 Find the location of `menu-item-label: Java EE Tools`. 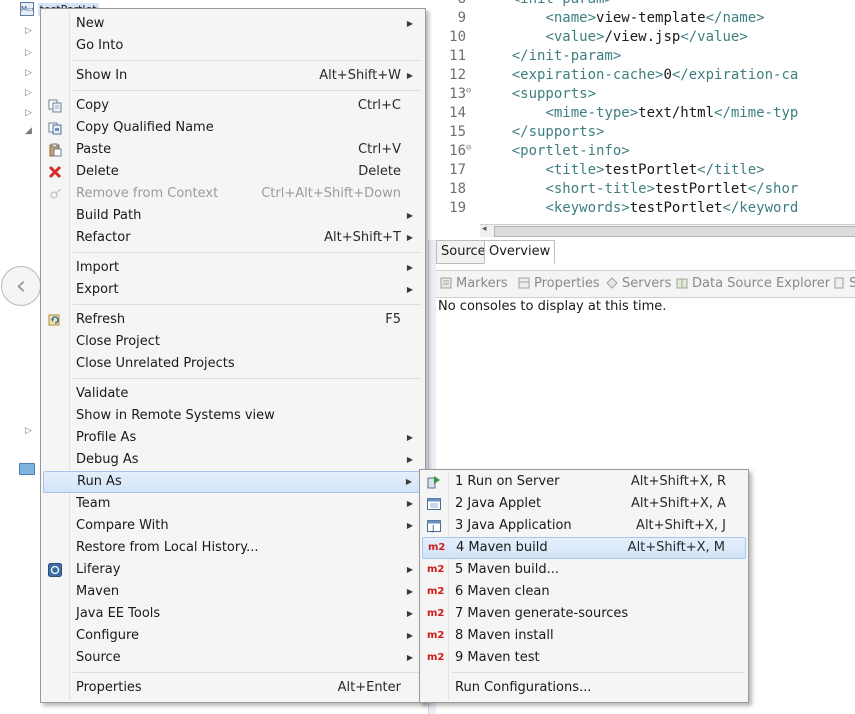

menu-item-label: Java EE Tools is located at coordinates (118, 613).